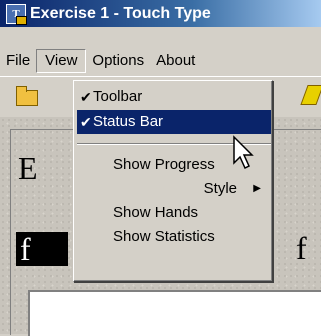 The image size is (321, 336). I want to click on window-title: Exercise 1 - Touch Type, so click(120, 13).